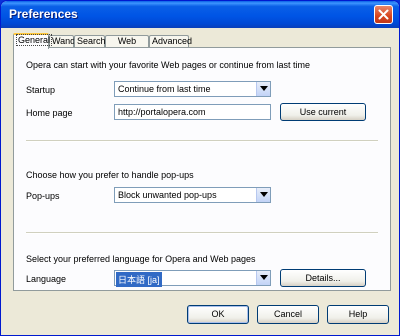  What do you see at coordinates (164, 89) in the screenshot?
I see `startup-select-value: Continue from last time` at bounding box center [164, 89].